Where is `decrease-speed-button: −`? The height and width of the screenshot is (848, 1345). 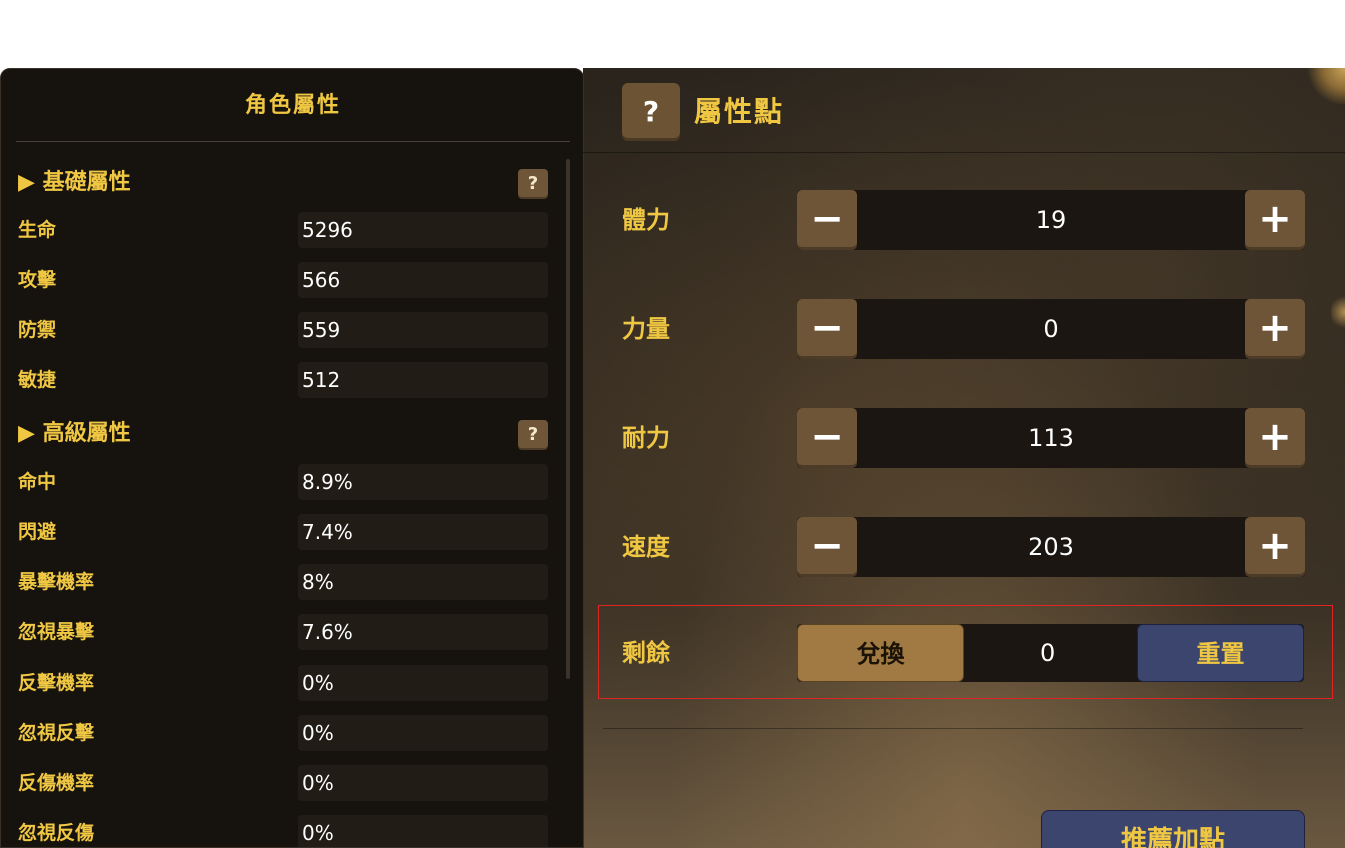 decrease-speed-button: − is located at coordinates (827, 547).